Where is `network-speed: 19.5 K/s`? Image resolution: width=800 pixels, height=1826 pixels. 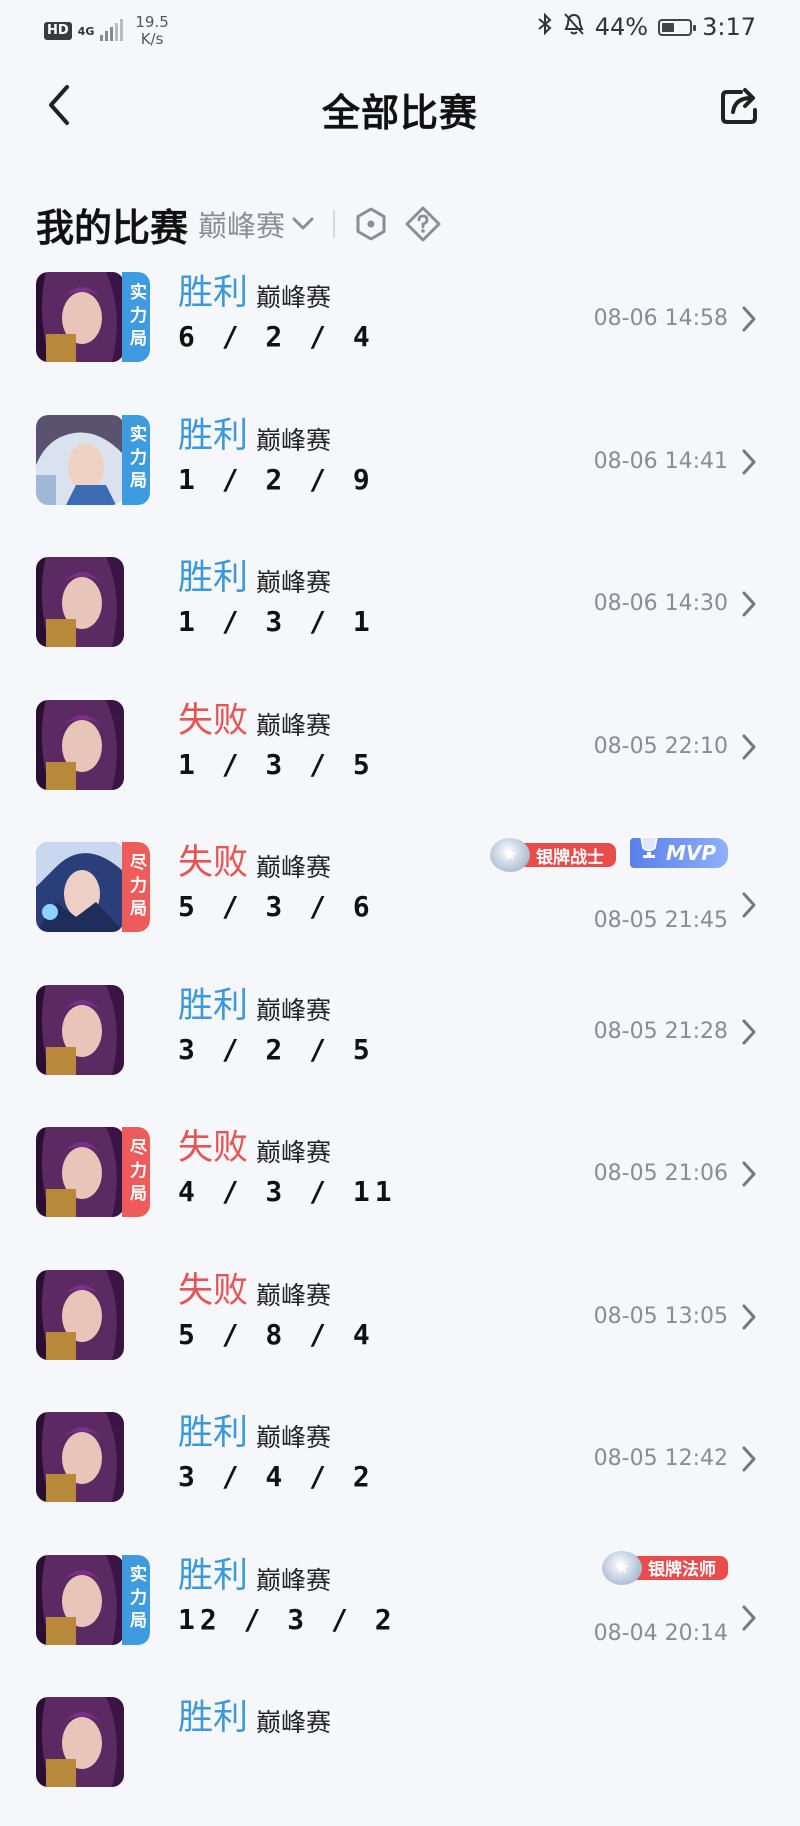 network-speed: 19.5 K/s is located at coordinates (151, 31).